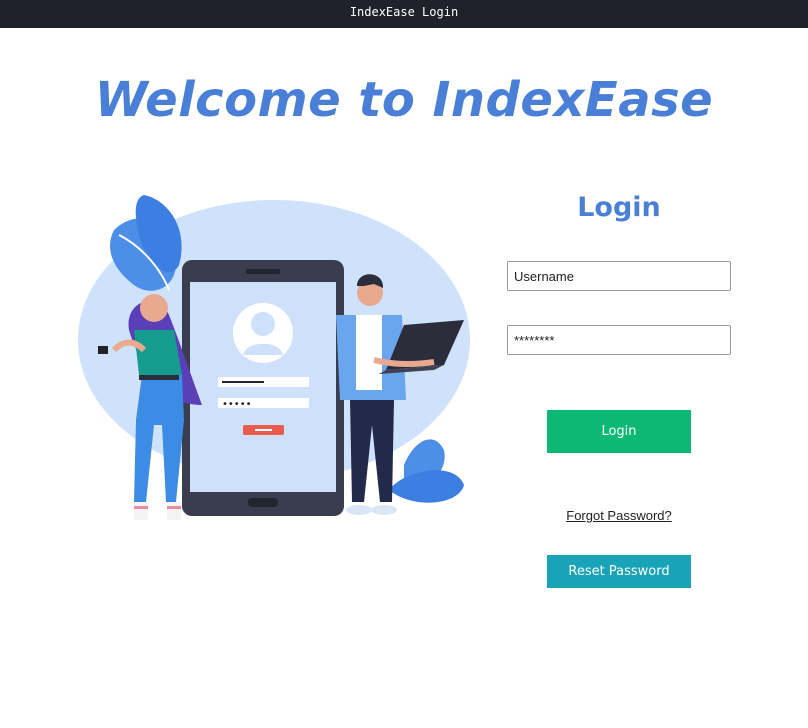  Describe the element at coordinates (619, 515) in the screenshot. I see `forgot-password-link: Forgot Password?` at that location.